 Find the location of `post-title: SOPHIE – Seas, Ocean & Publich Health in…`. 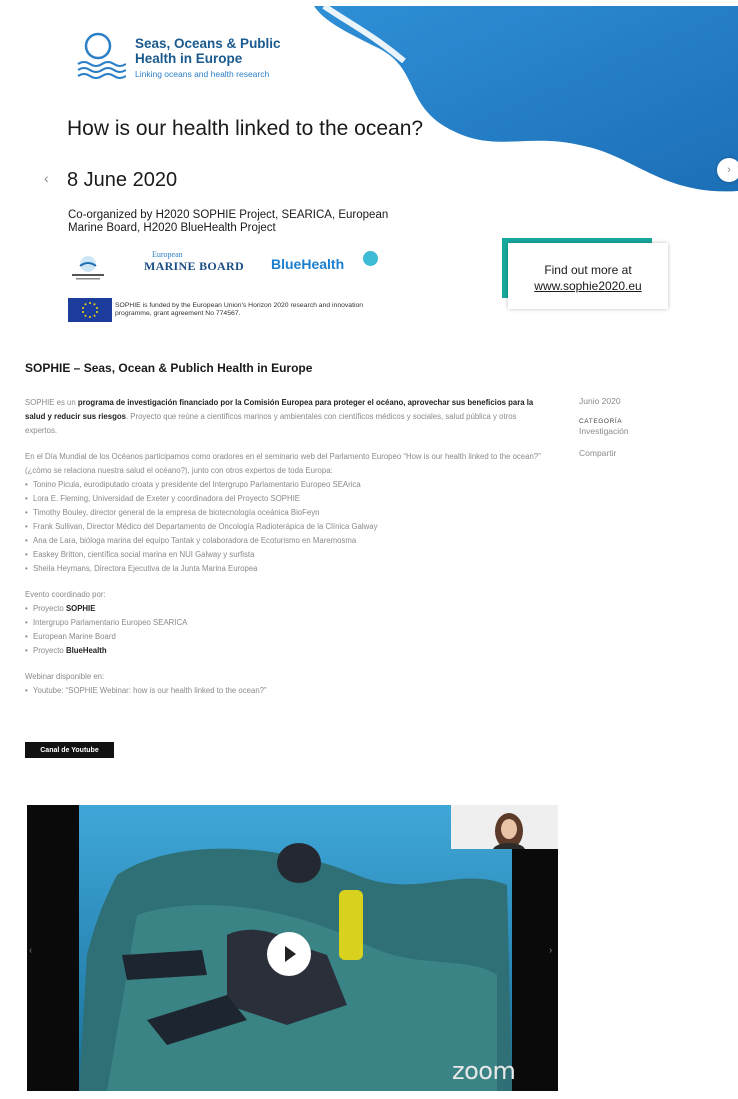

post-title: SOPHIE – Seas, Ocean & Publich Health in… is located at coordinates (169, 368).